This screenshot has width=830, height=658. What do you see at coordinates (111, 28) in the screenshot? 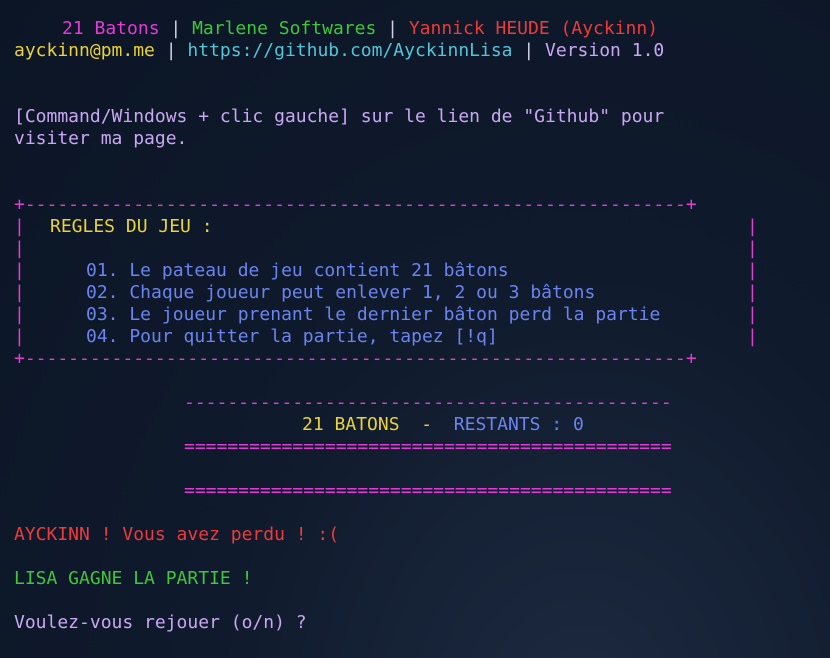
I see `app-name: 21 Batons` at bounding box center [111, 28].